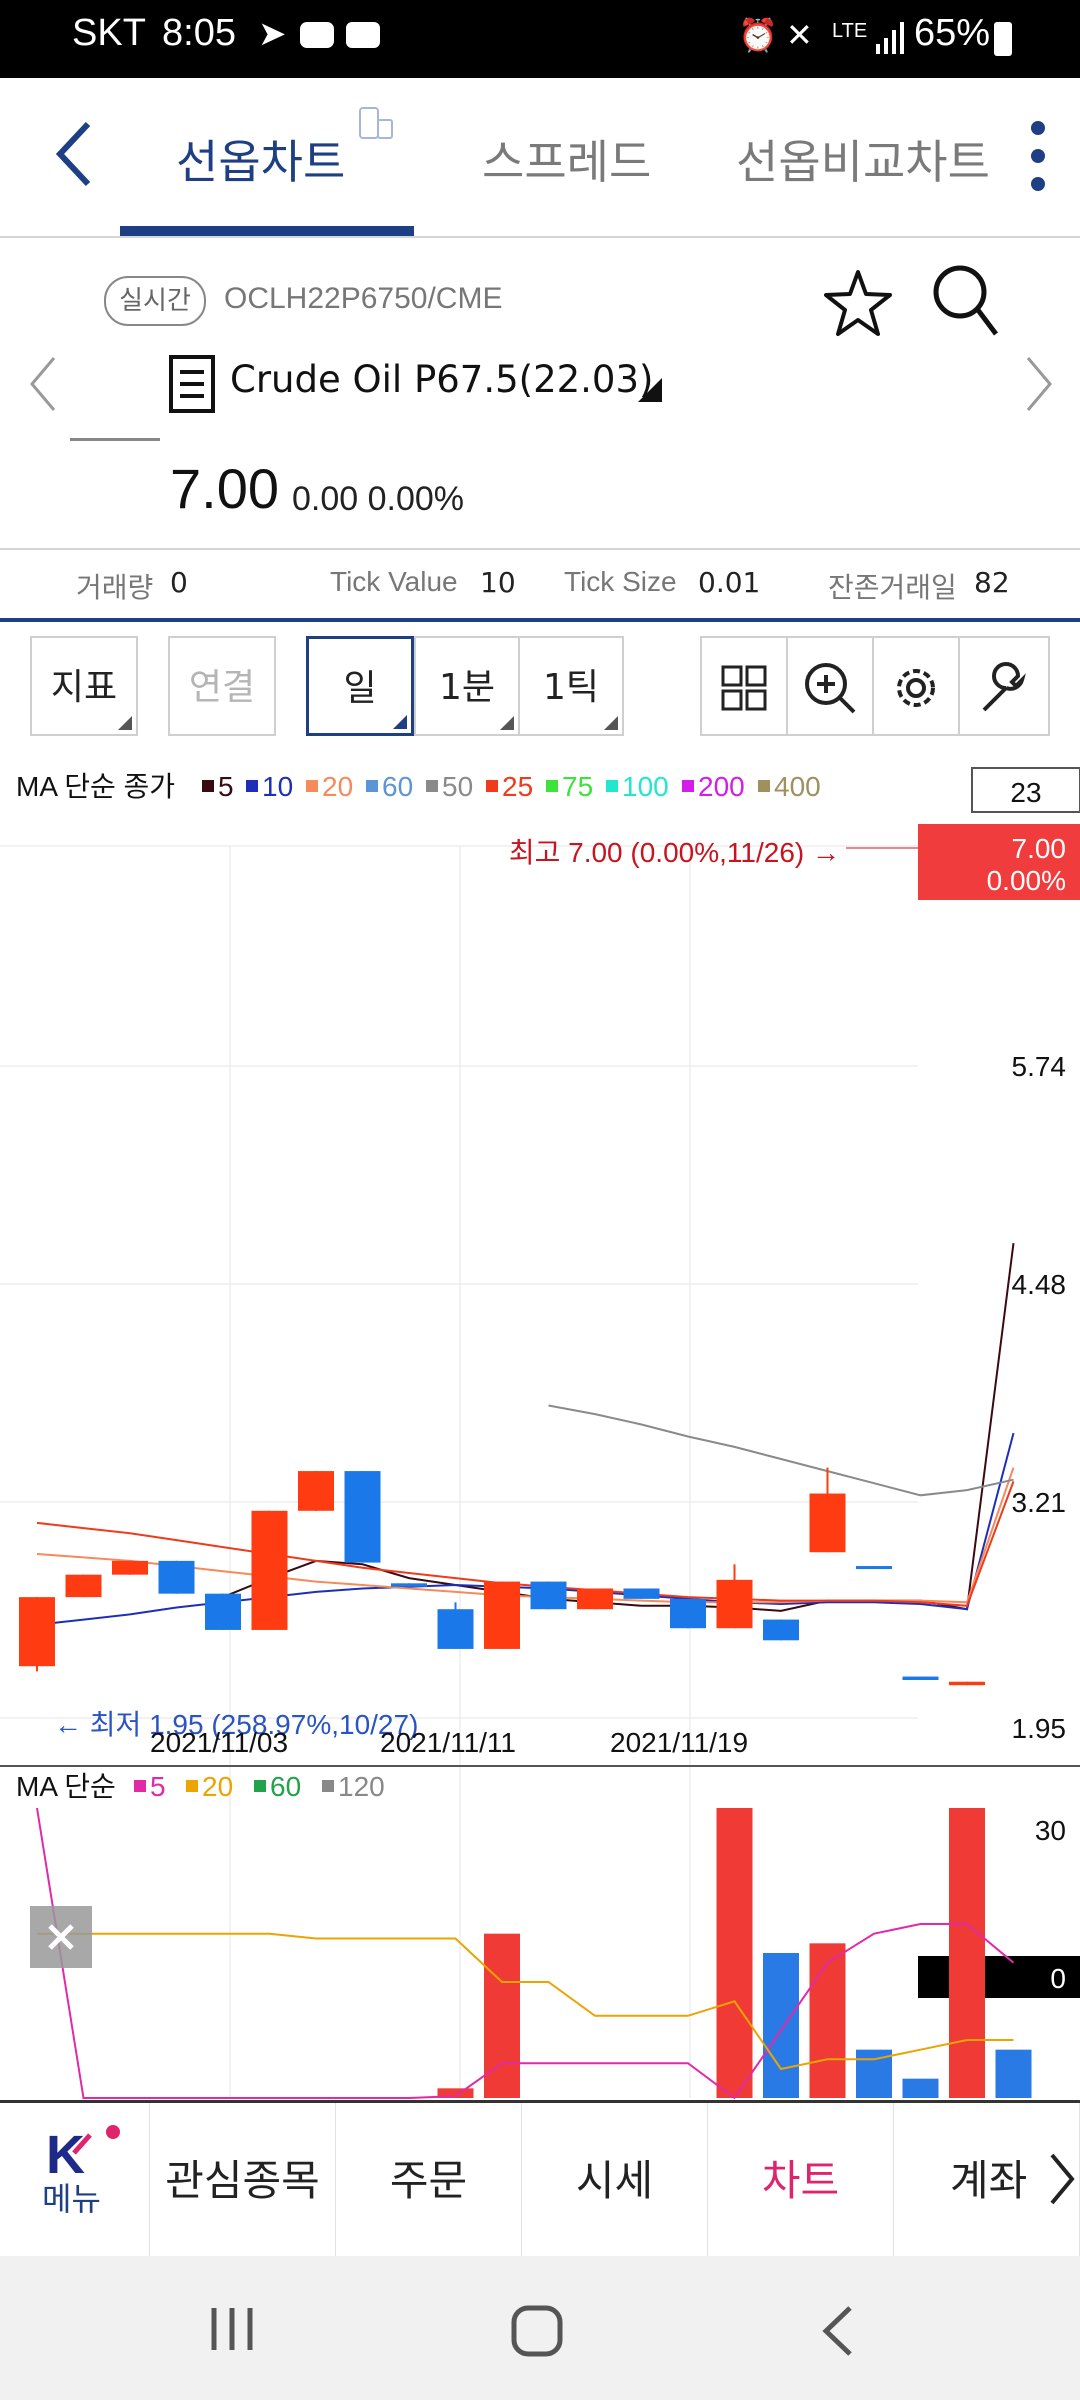 This screenshot has height=2400, width=1080. What do you see at coordinates (650, 392) in the screenshot?
I see `dropdown-arrow-icon` at bounding box center [650, 392].